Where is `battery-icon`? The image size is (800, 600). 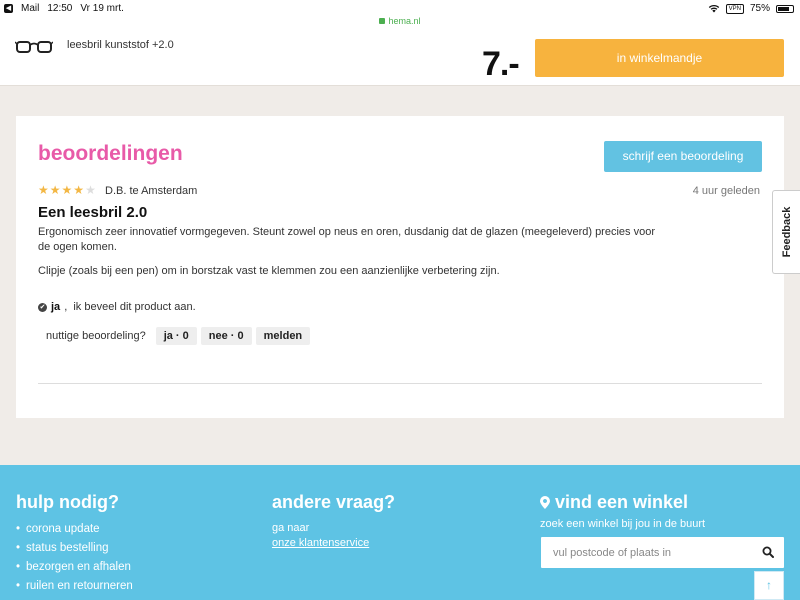
battery-icon is located at coordinates (785, 8).